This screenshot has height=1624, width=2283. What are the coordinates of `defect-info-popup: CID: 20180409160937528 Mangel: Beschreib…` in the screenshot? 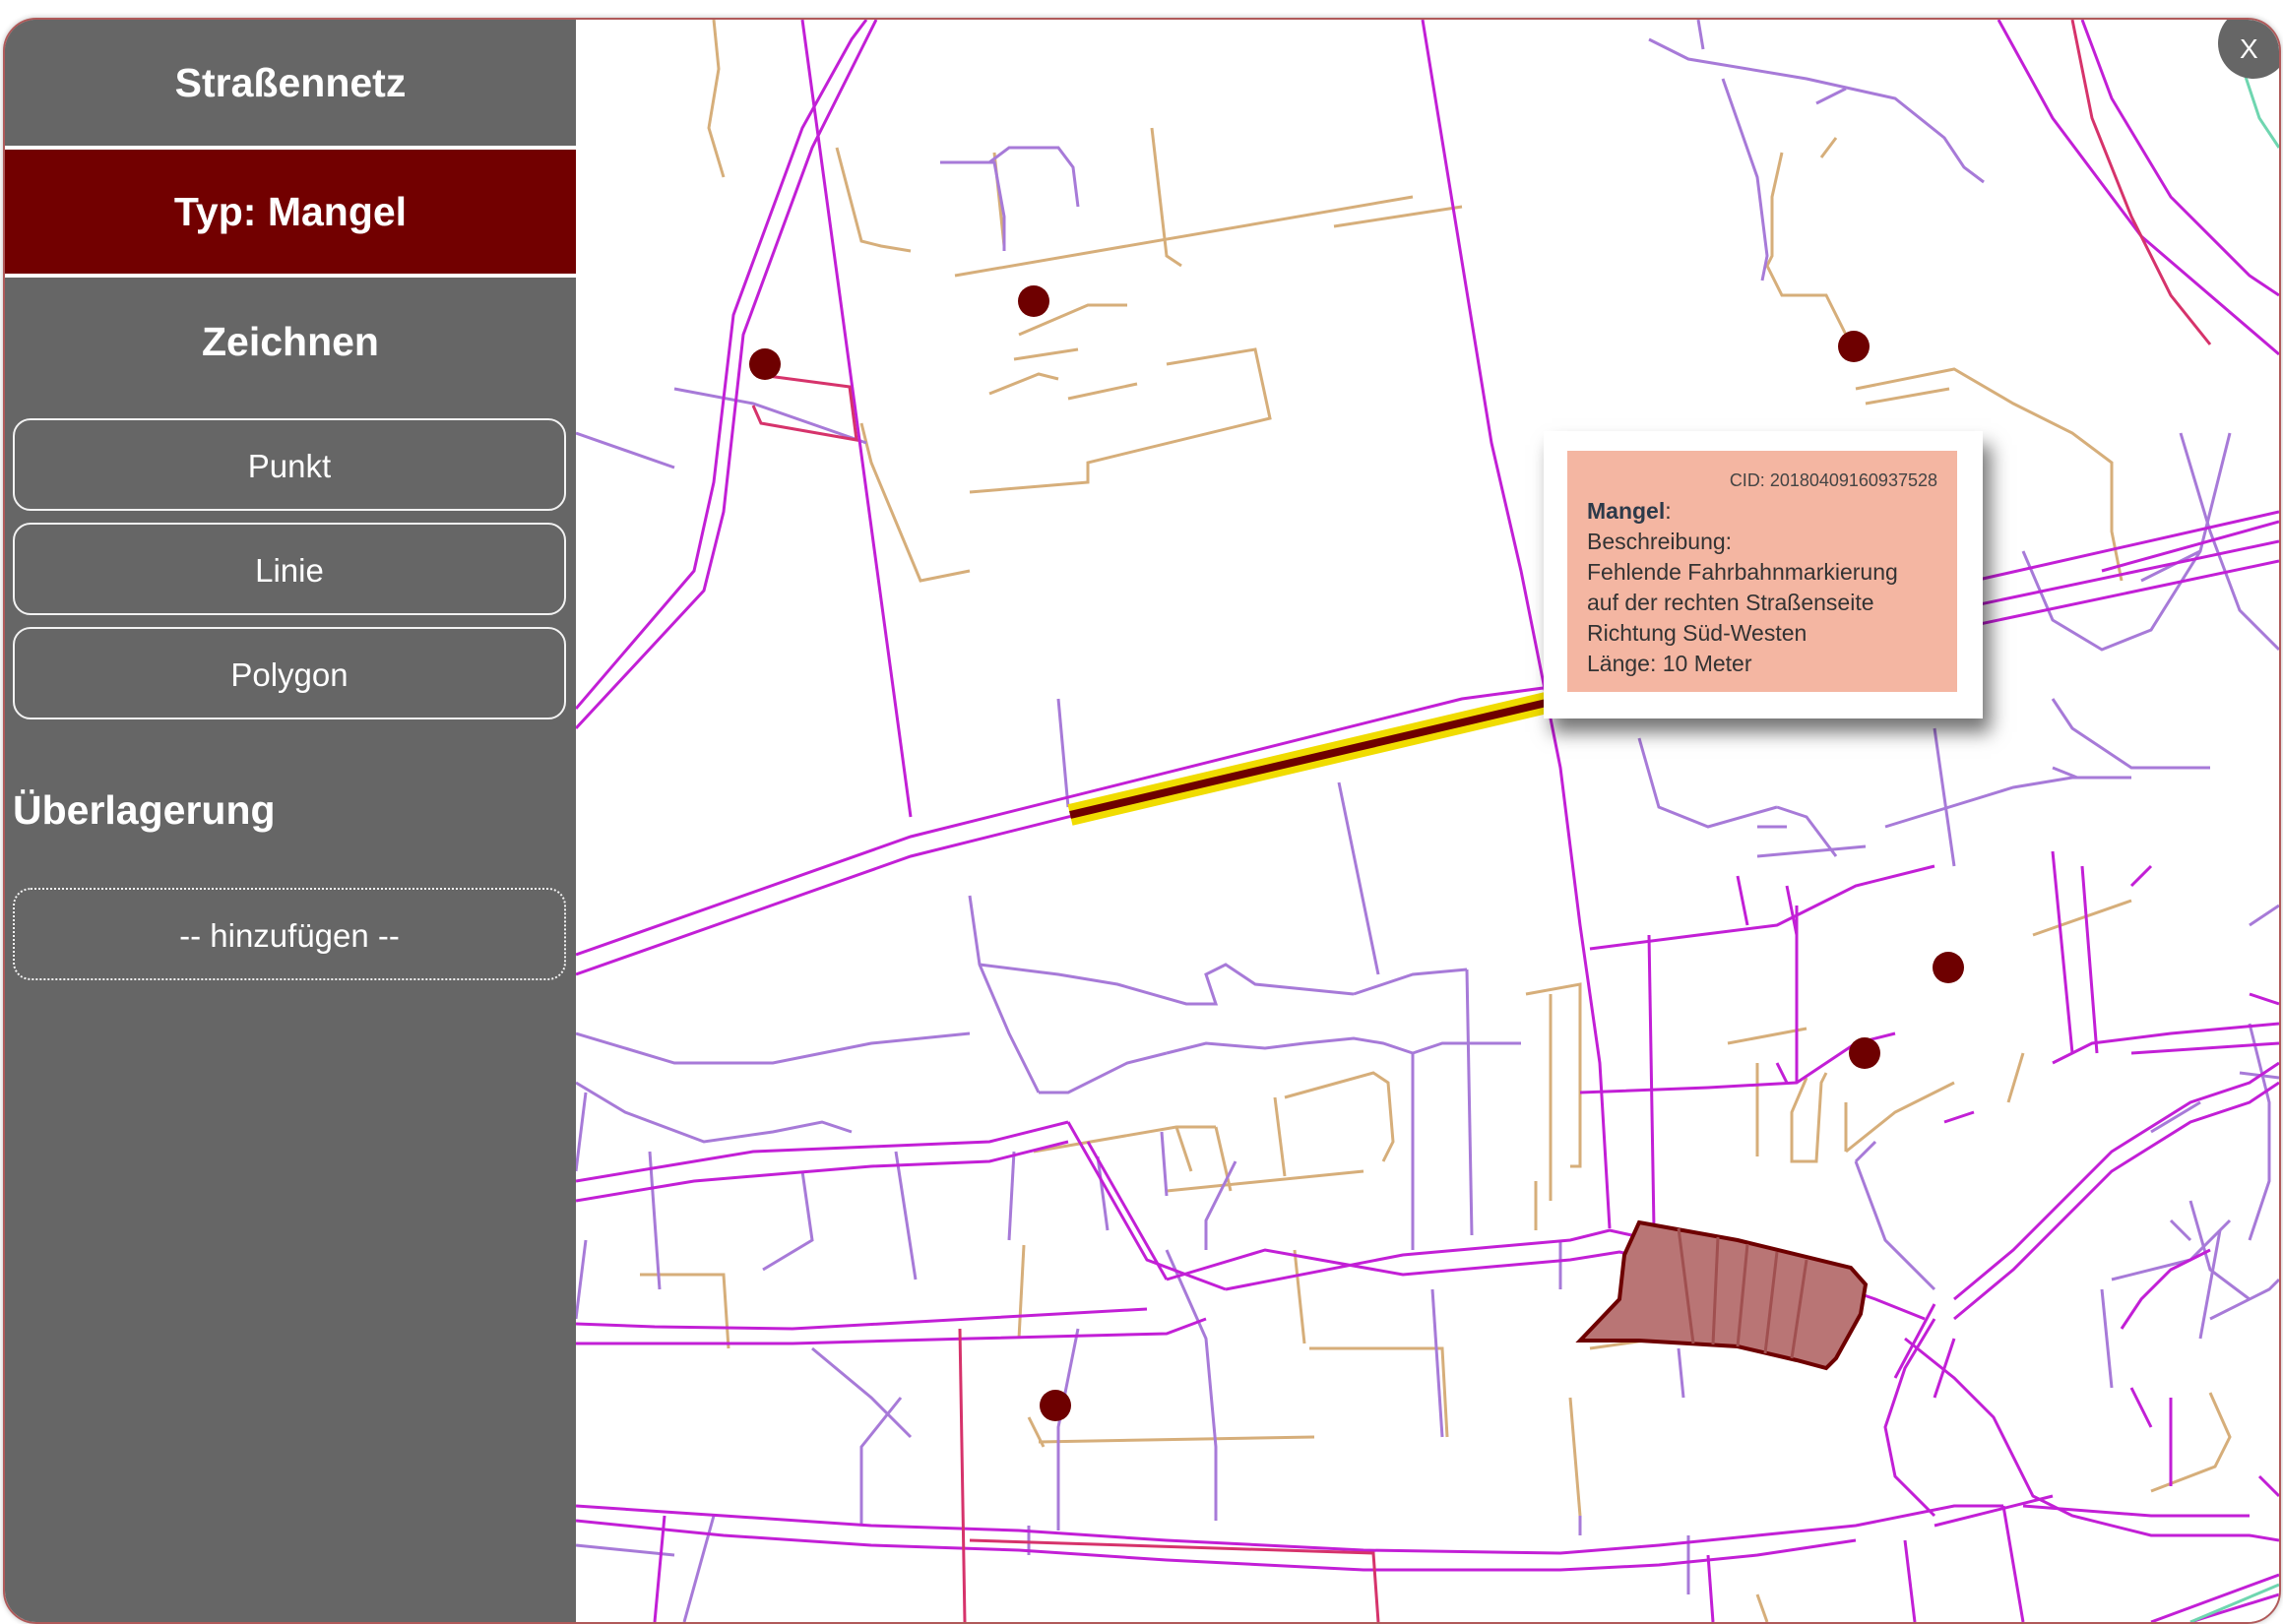 It's located at (1763, 574).